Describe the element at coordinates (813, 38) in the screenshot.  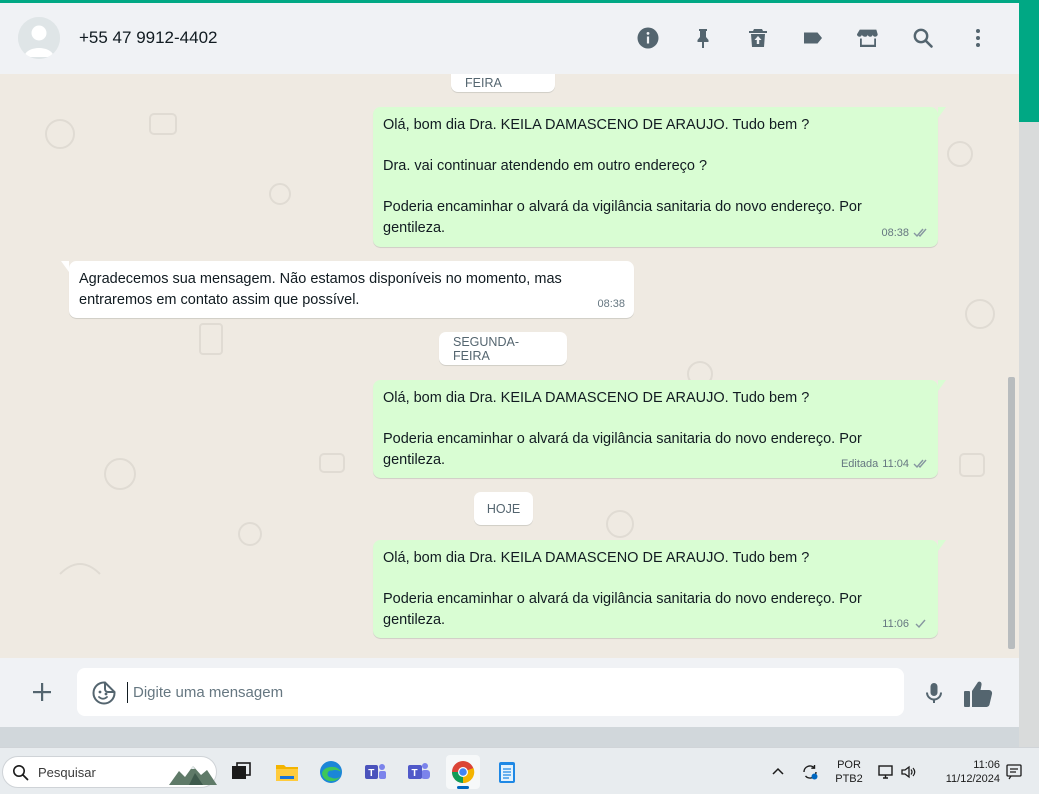
I see `label-icon` at that location.